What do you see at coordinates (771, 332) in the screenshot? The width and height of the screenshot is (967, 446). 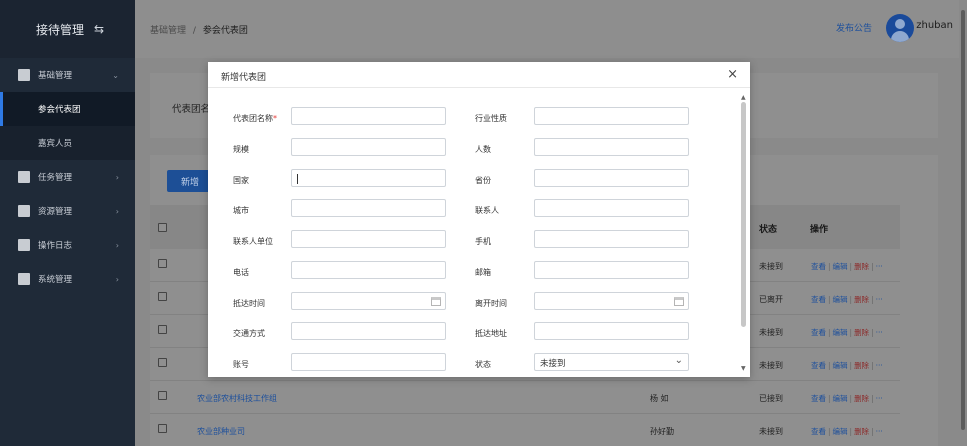 I see `status-cell: 未接到` at bounding box center [771, 332].